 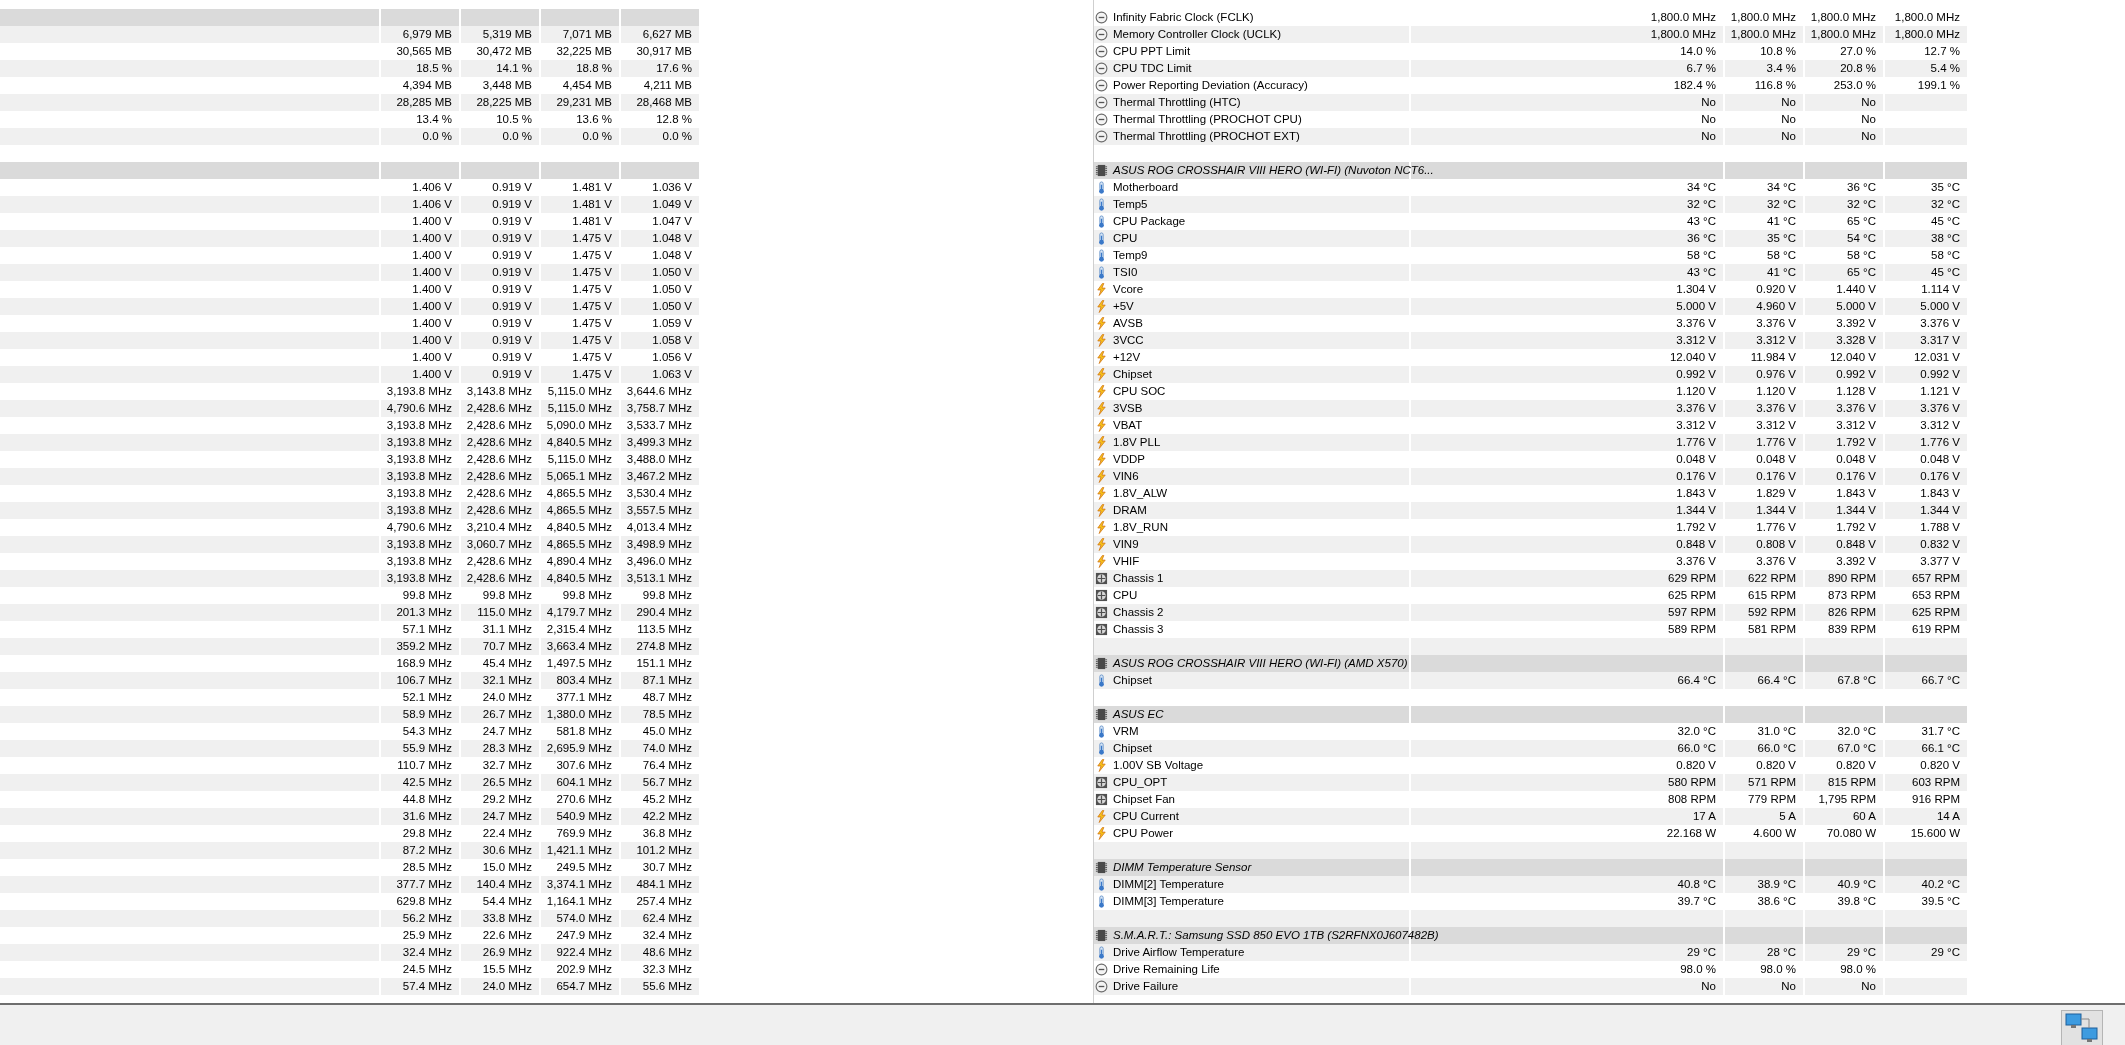 What do you see at coordinates (507, 952) in the screenshot?
I see `value-text: 26.9 MHz` at bounding box center [507, 952].